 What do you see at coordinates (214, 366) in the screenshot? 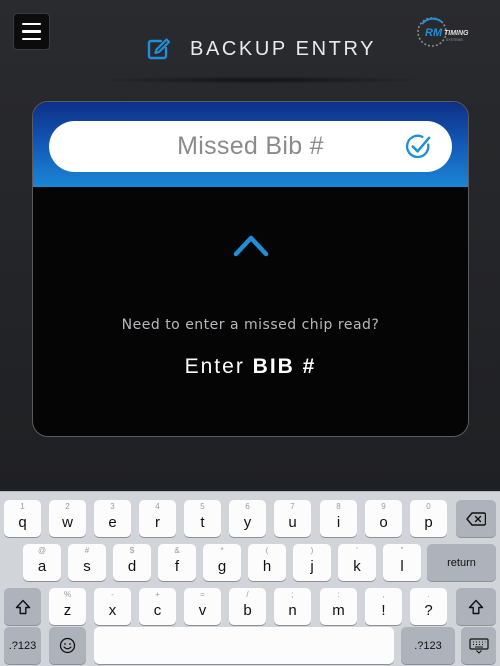
I see `enter-prefix: Enter` at bounding box center [214, 366].